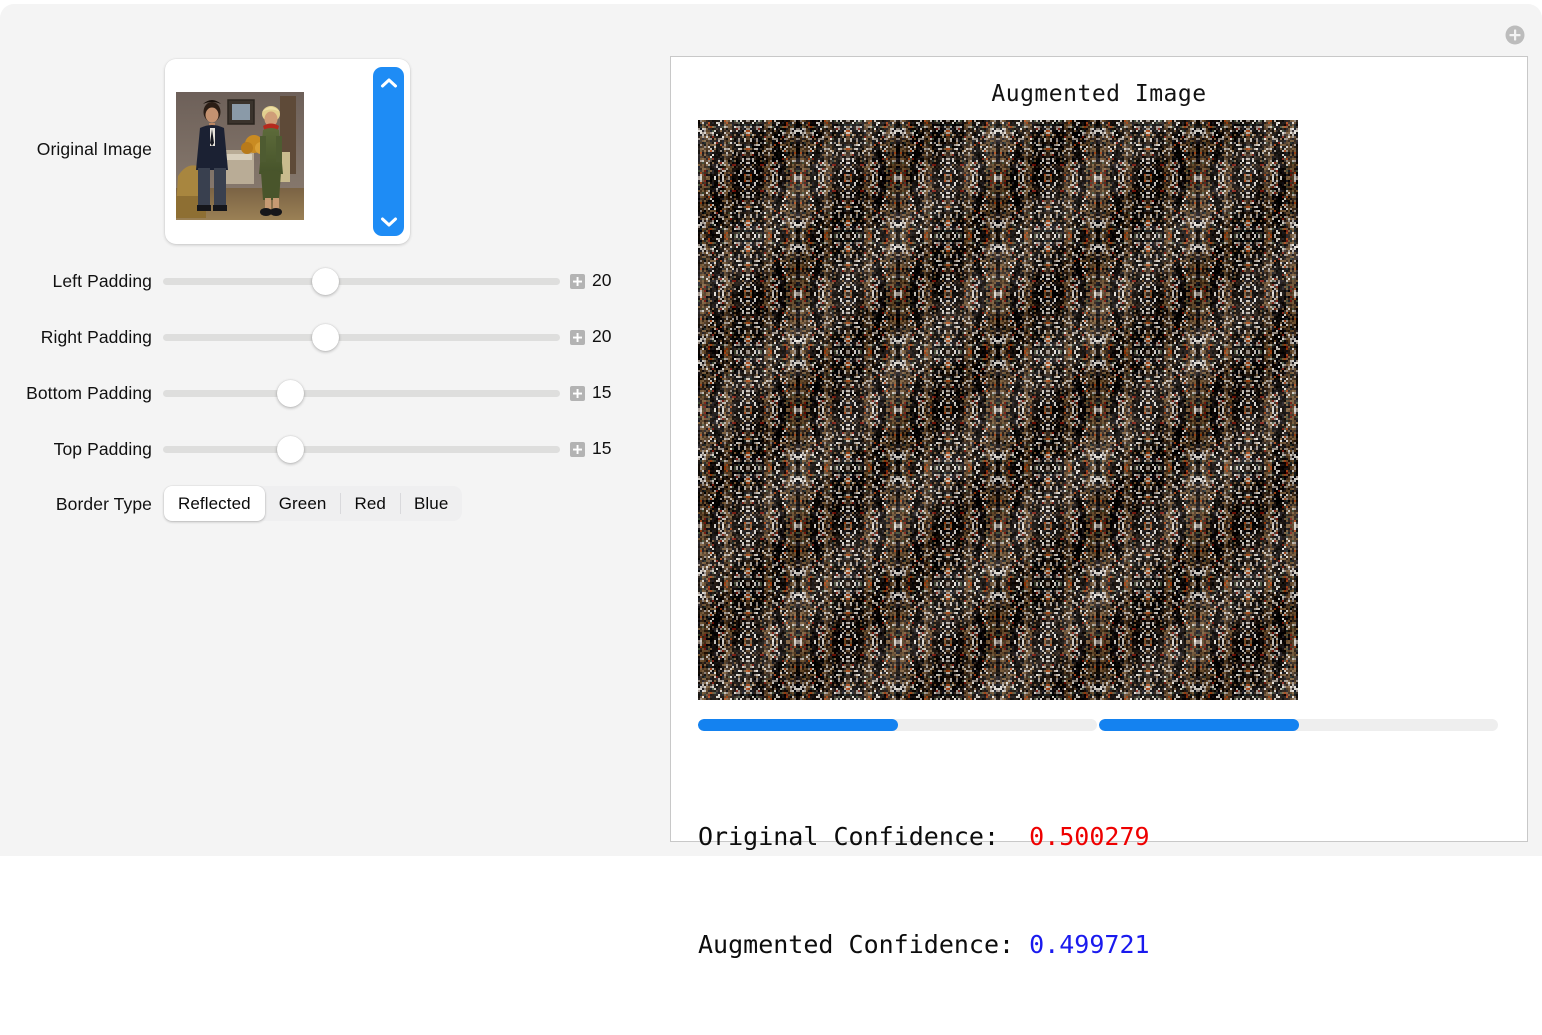  I want to click on confidence-progress-bars, so click(1098, 726).